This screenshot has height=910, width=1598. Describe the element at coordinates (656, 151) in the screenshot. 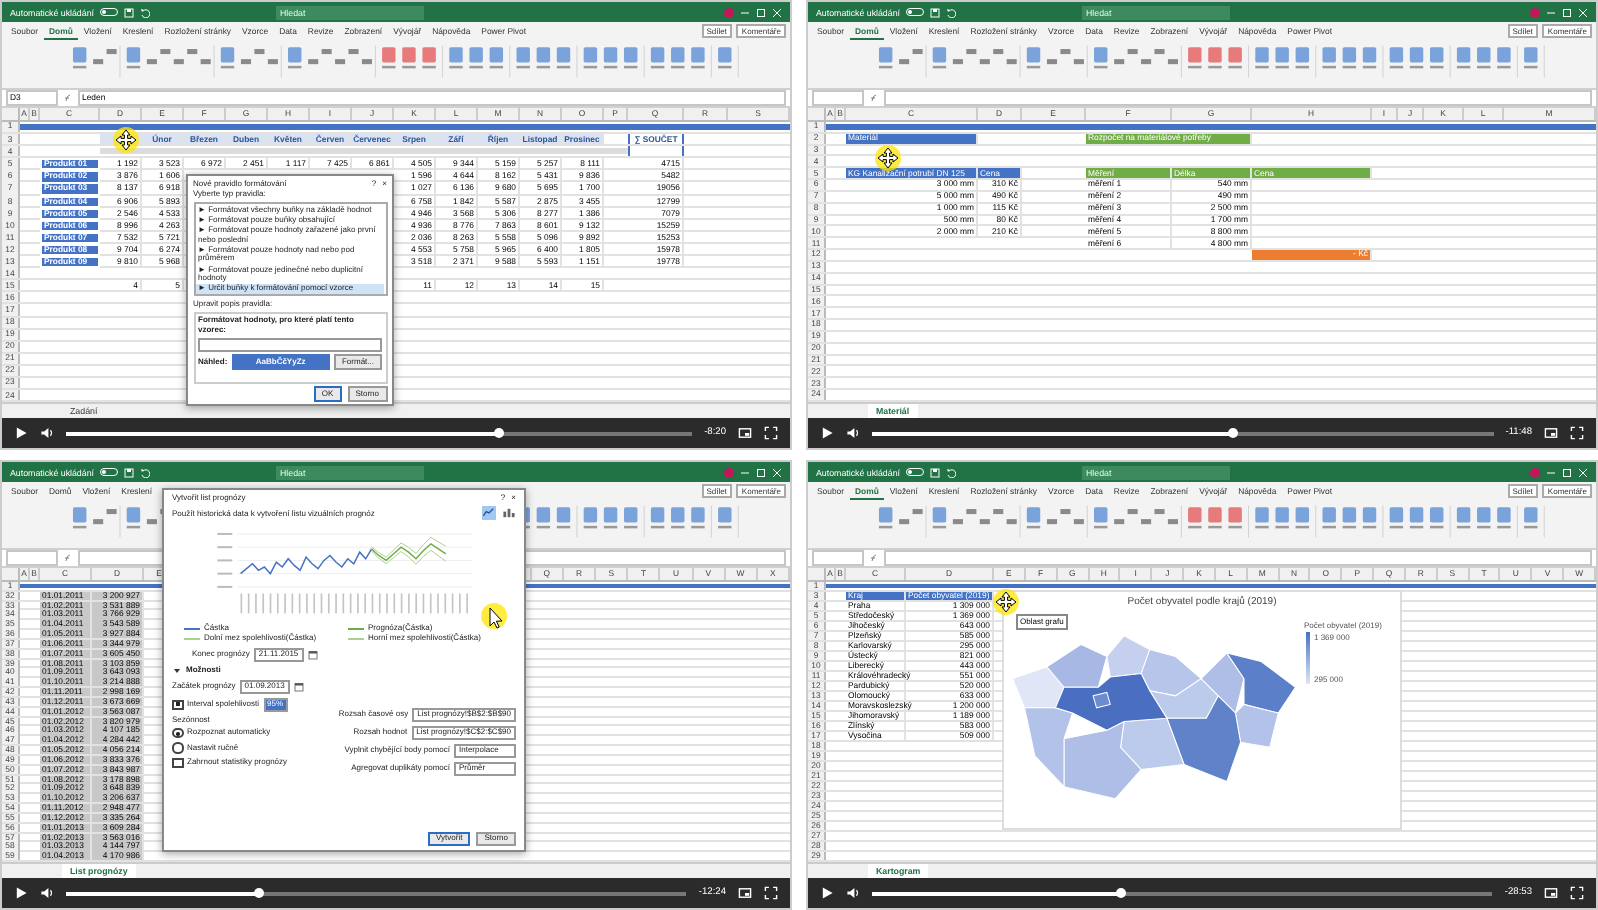

I see `table-cell` at that location.